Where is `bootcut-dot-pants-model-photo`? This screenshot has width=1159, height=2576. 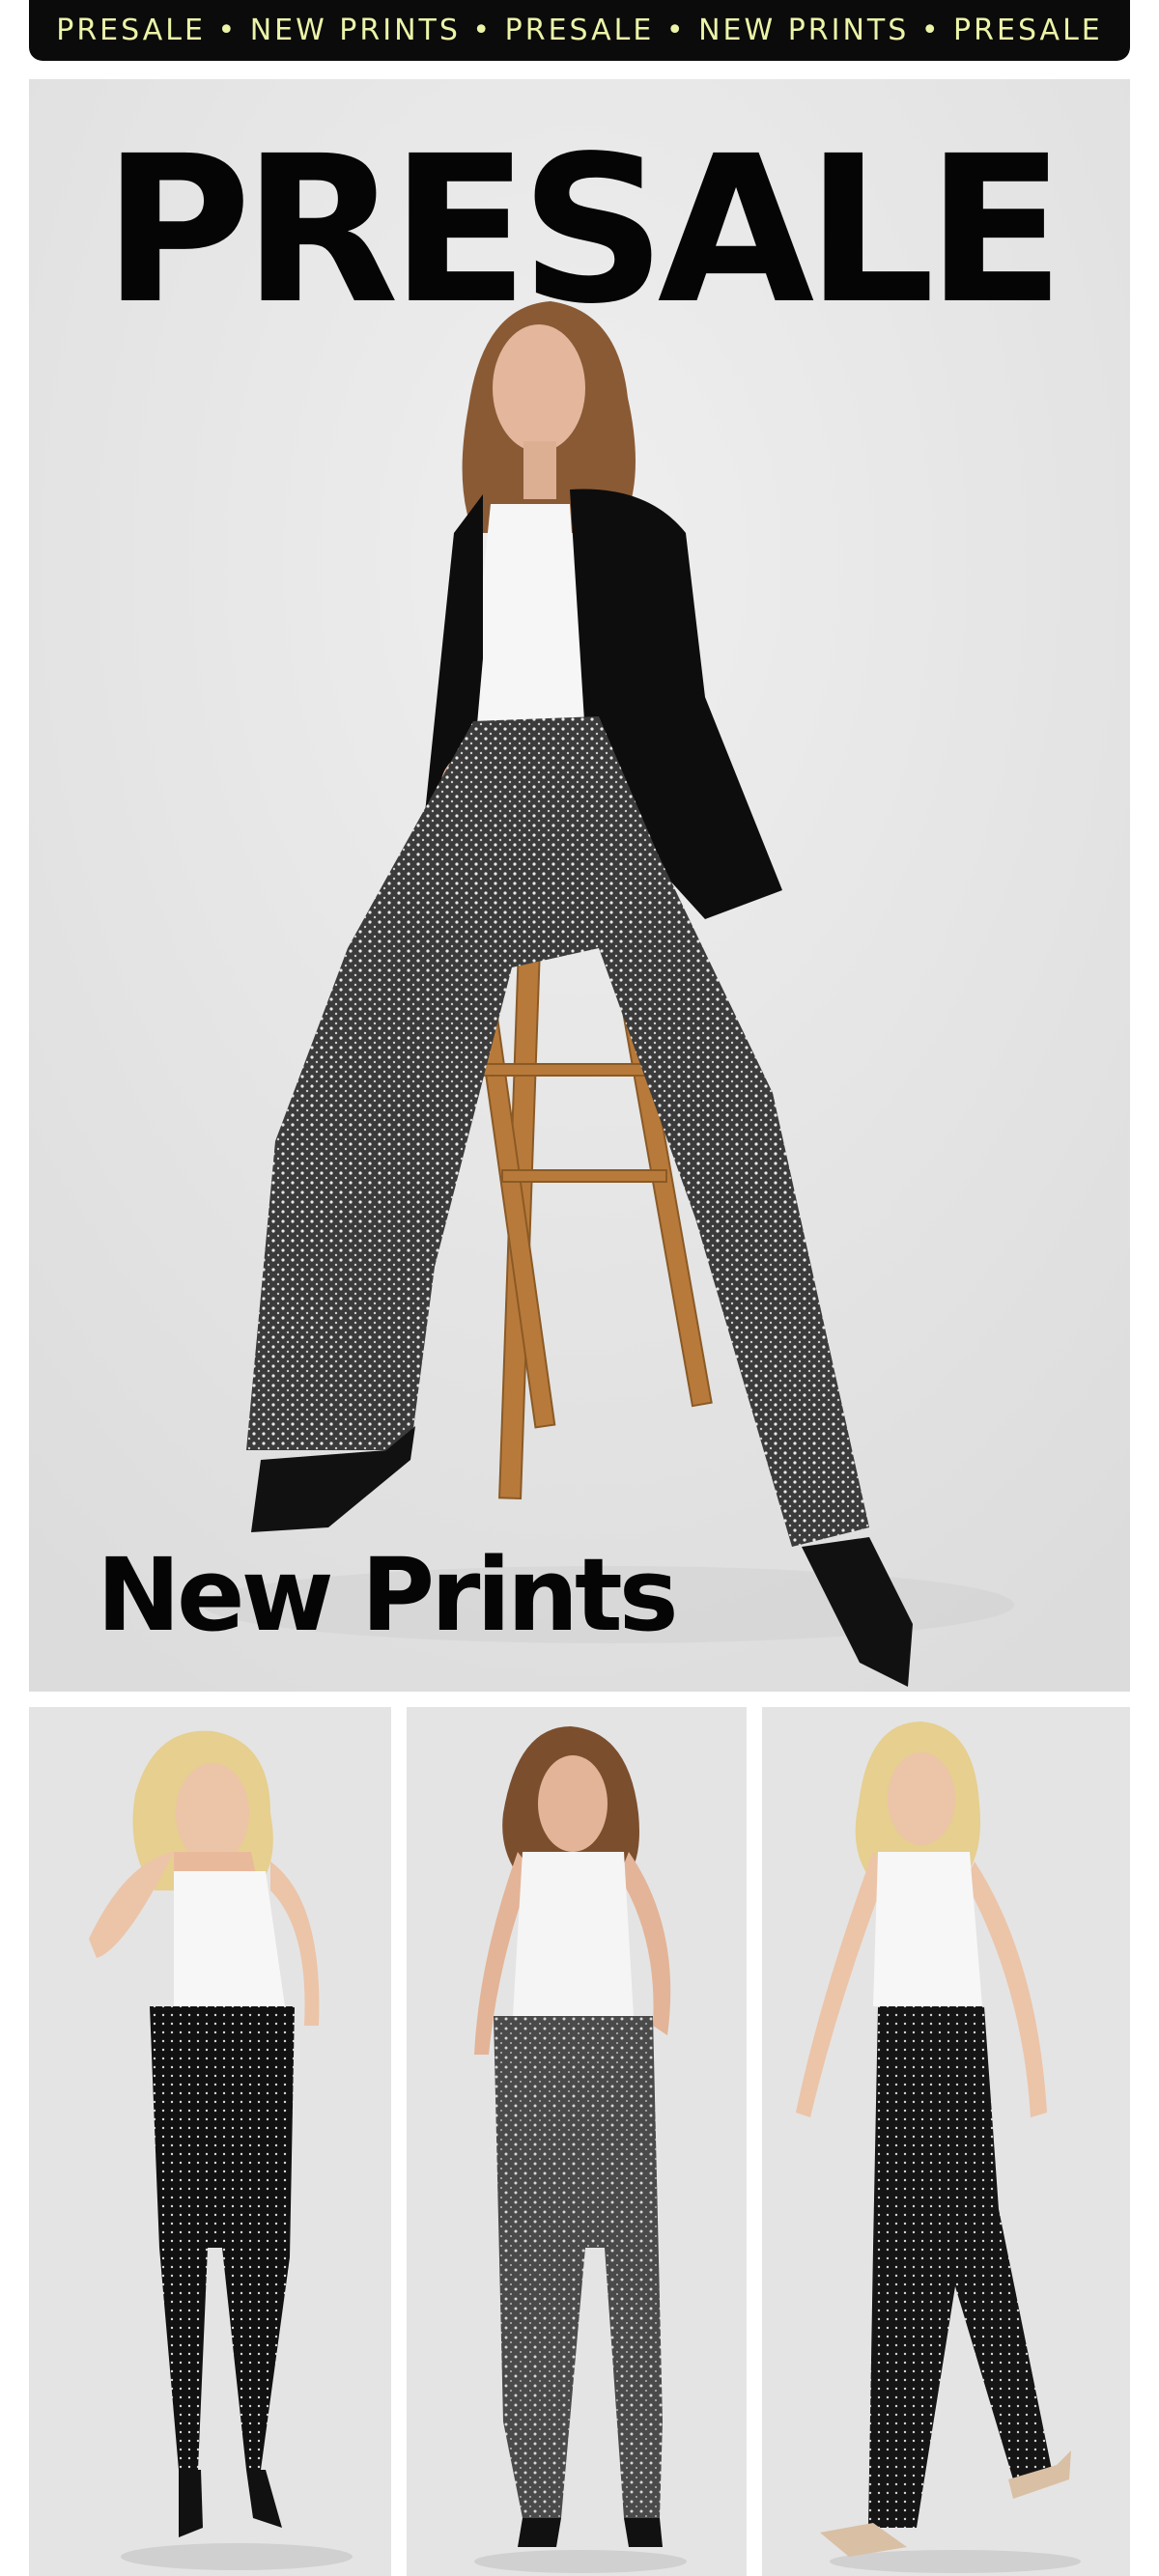
bootcut-dot-pants-model-photo is located at coordinates (577, 2142).